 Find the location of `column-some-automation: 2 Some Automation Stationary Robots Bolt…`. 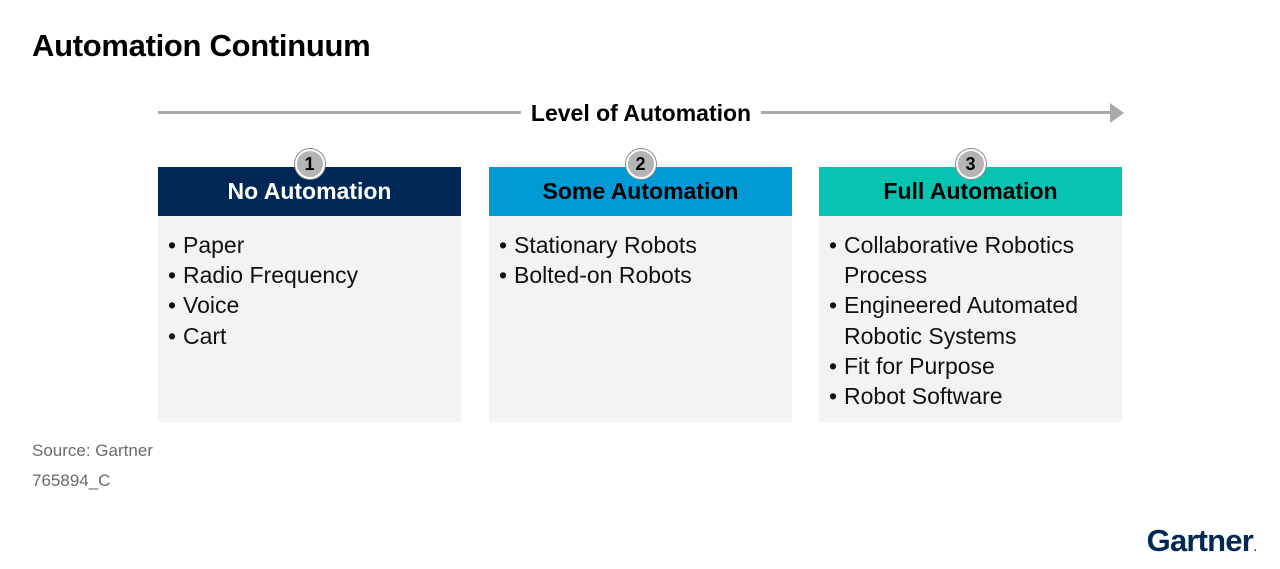

column-some-automation: 2 Some Automation Stationary Robots Bolt… is located at coordinates (640, 285).